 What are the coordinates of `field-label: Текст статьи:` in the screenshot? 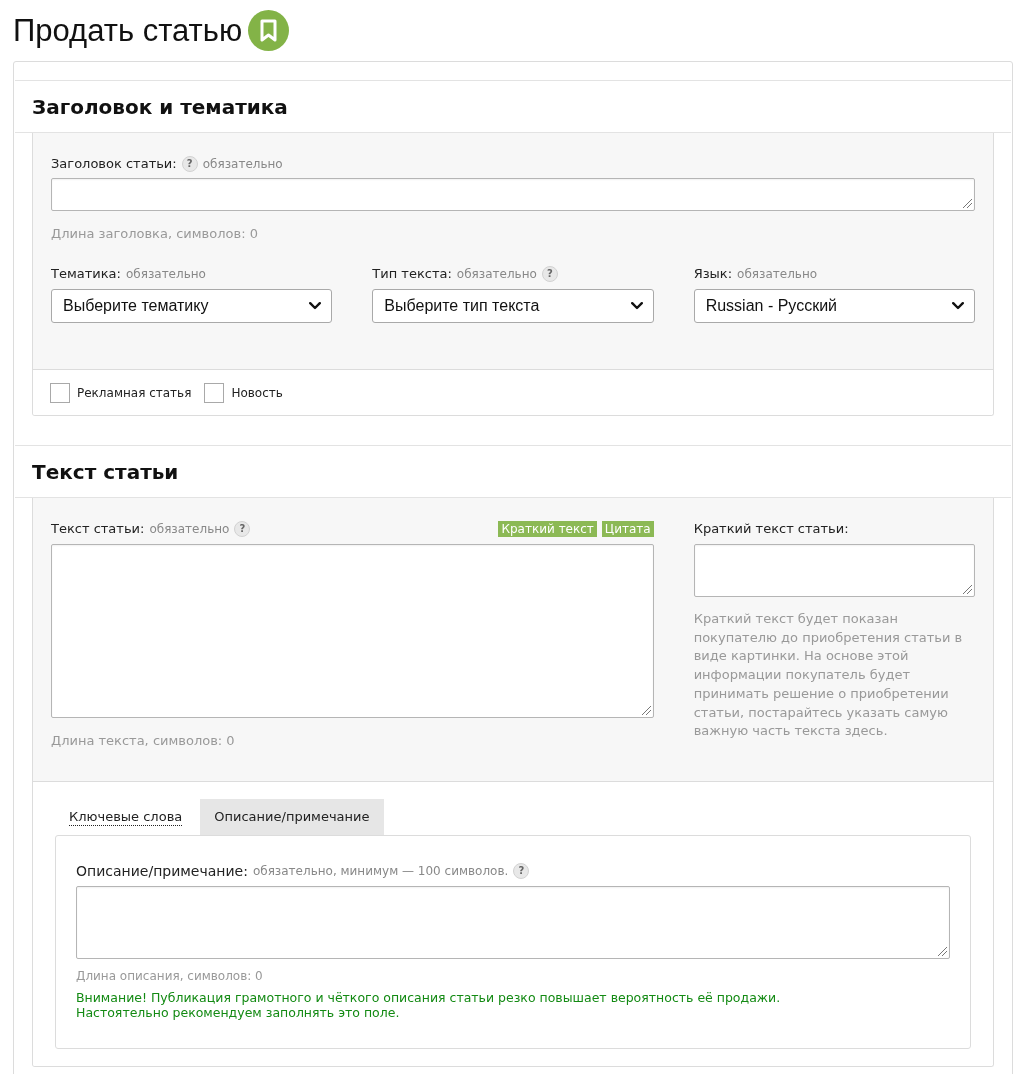 It's located at (98, 529).